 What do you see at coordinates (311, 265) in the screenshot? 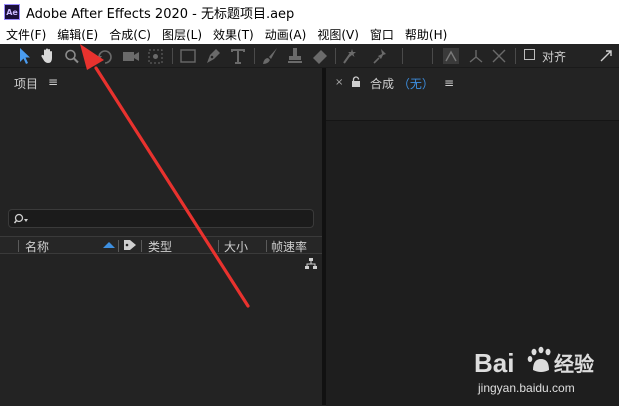
I see `flowchart-icon` at bounding box center [311, 265].